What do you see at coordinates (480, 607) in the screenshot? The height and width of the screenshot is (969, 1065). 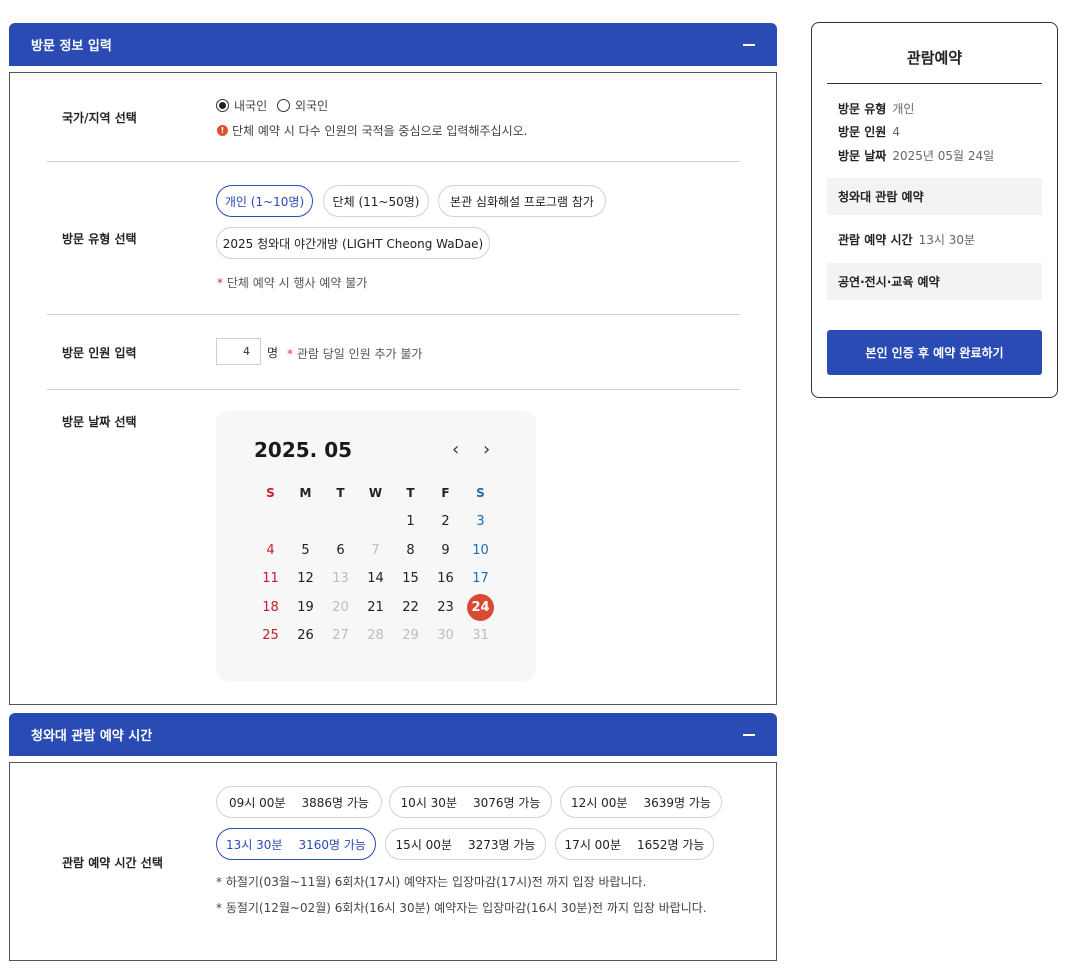 I see `calendar-day-selected: 24` at bounding box center [480, 607].